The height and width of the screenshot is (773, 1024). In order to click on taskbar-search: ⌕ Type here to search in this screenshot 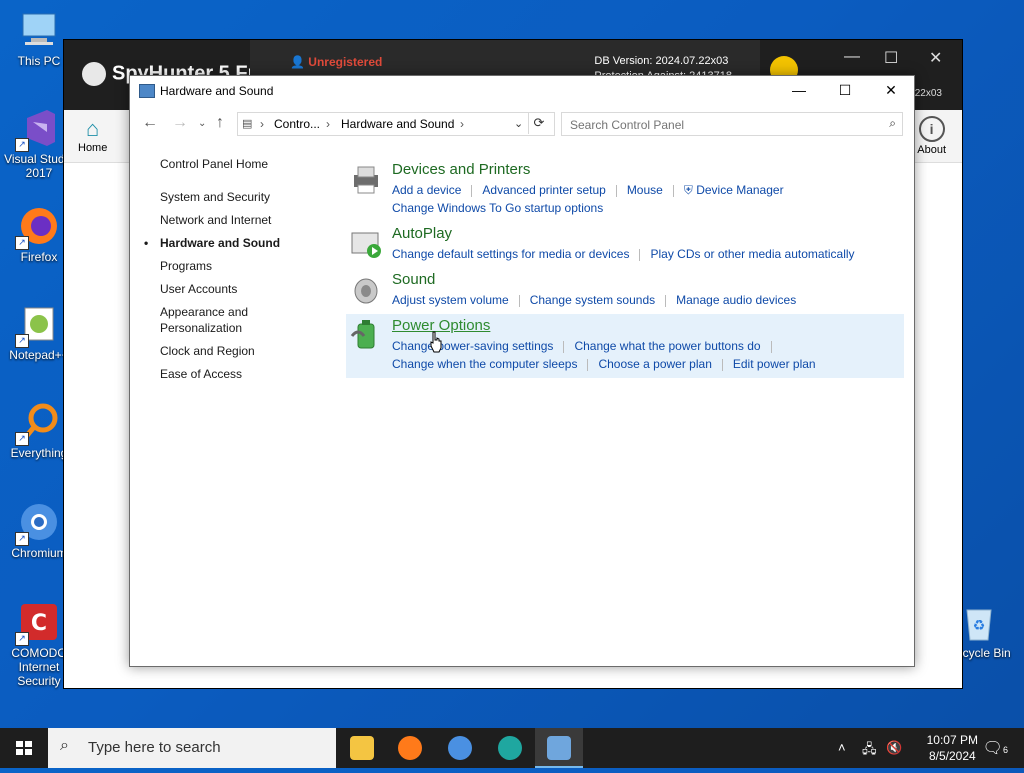, I will do `click(192, 748)`.